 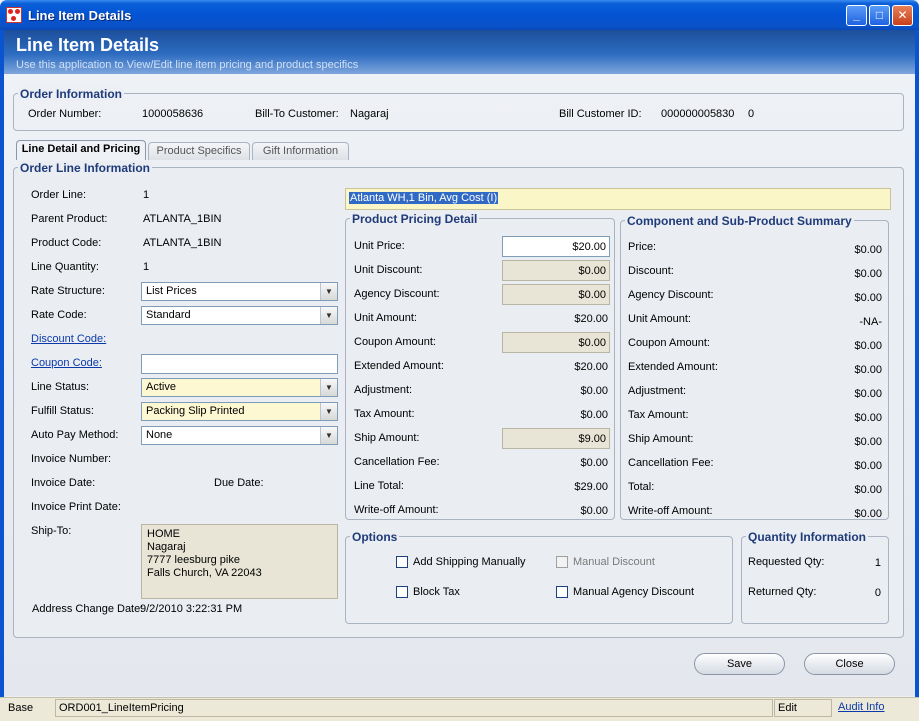 I want to click on status-base: Base, so click(x=29, y=708).